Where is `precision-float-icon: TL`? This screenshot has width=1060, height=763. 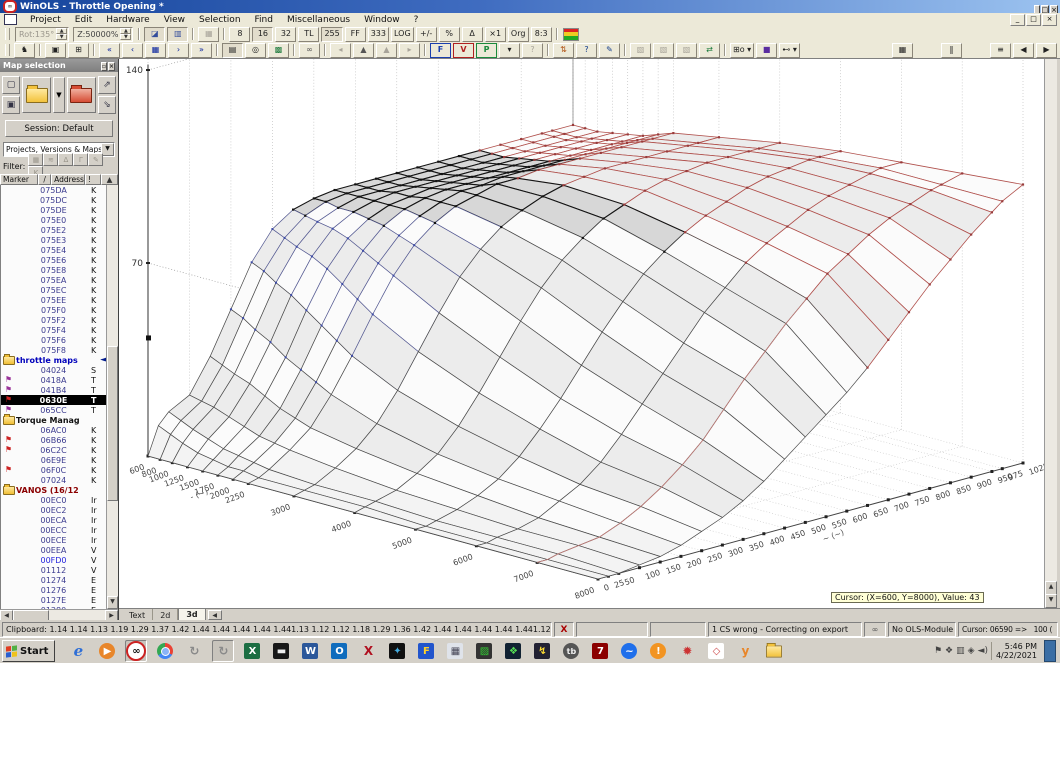
precision-float-icon: TL is located at coordinates (309, 34).